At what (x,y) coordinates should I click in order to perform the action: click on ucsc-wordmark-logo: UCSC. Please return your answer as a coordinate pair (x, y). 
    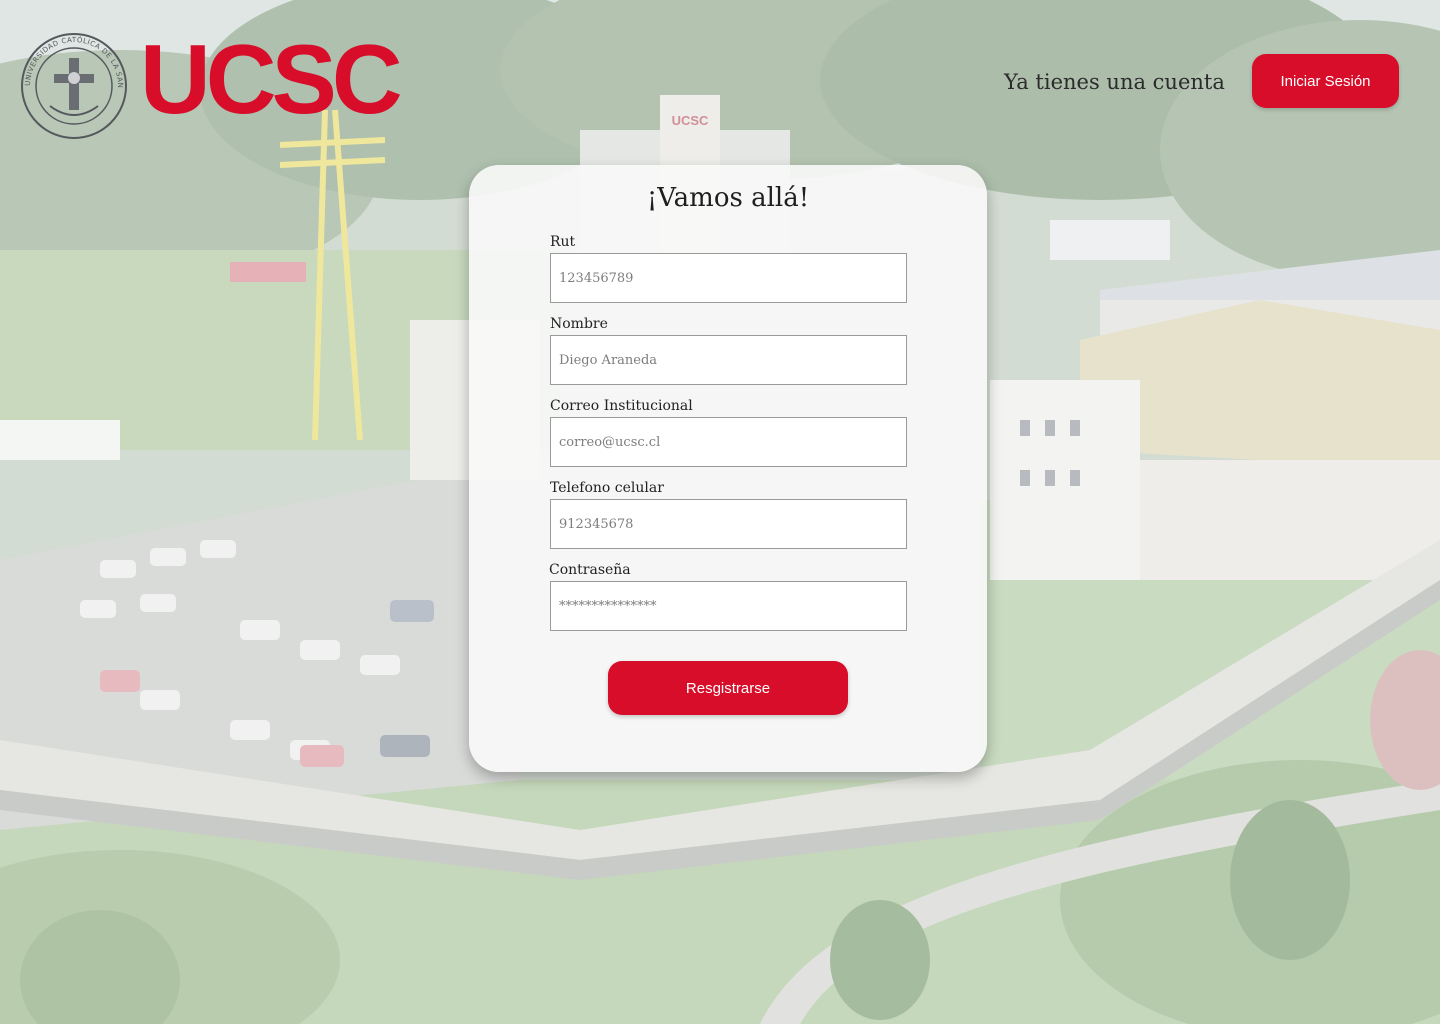
    Looking at the image, I should click on (271, 79).